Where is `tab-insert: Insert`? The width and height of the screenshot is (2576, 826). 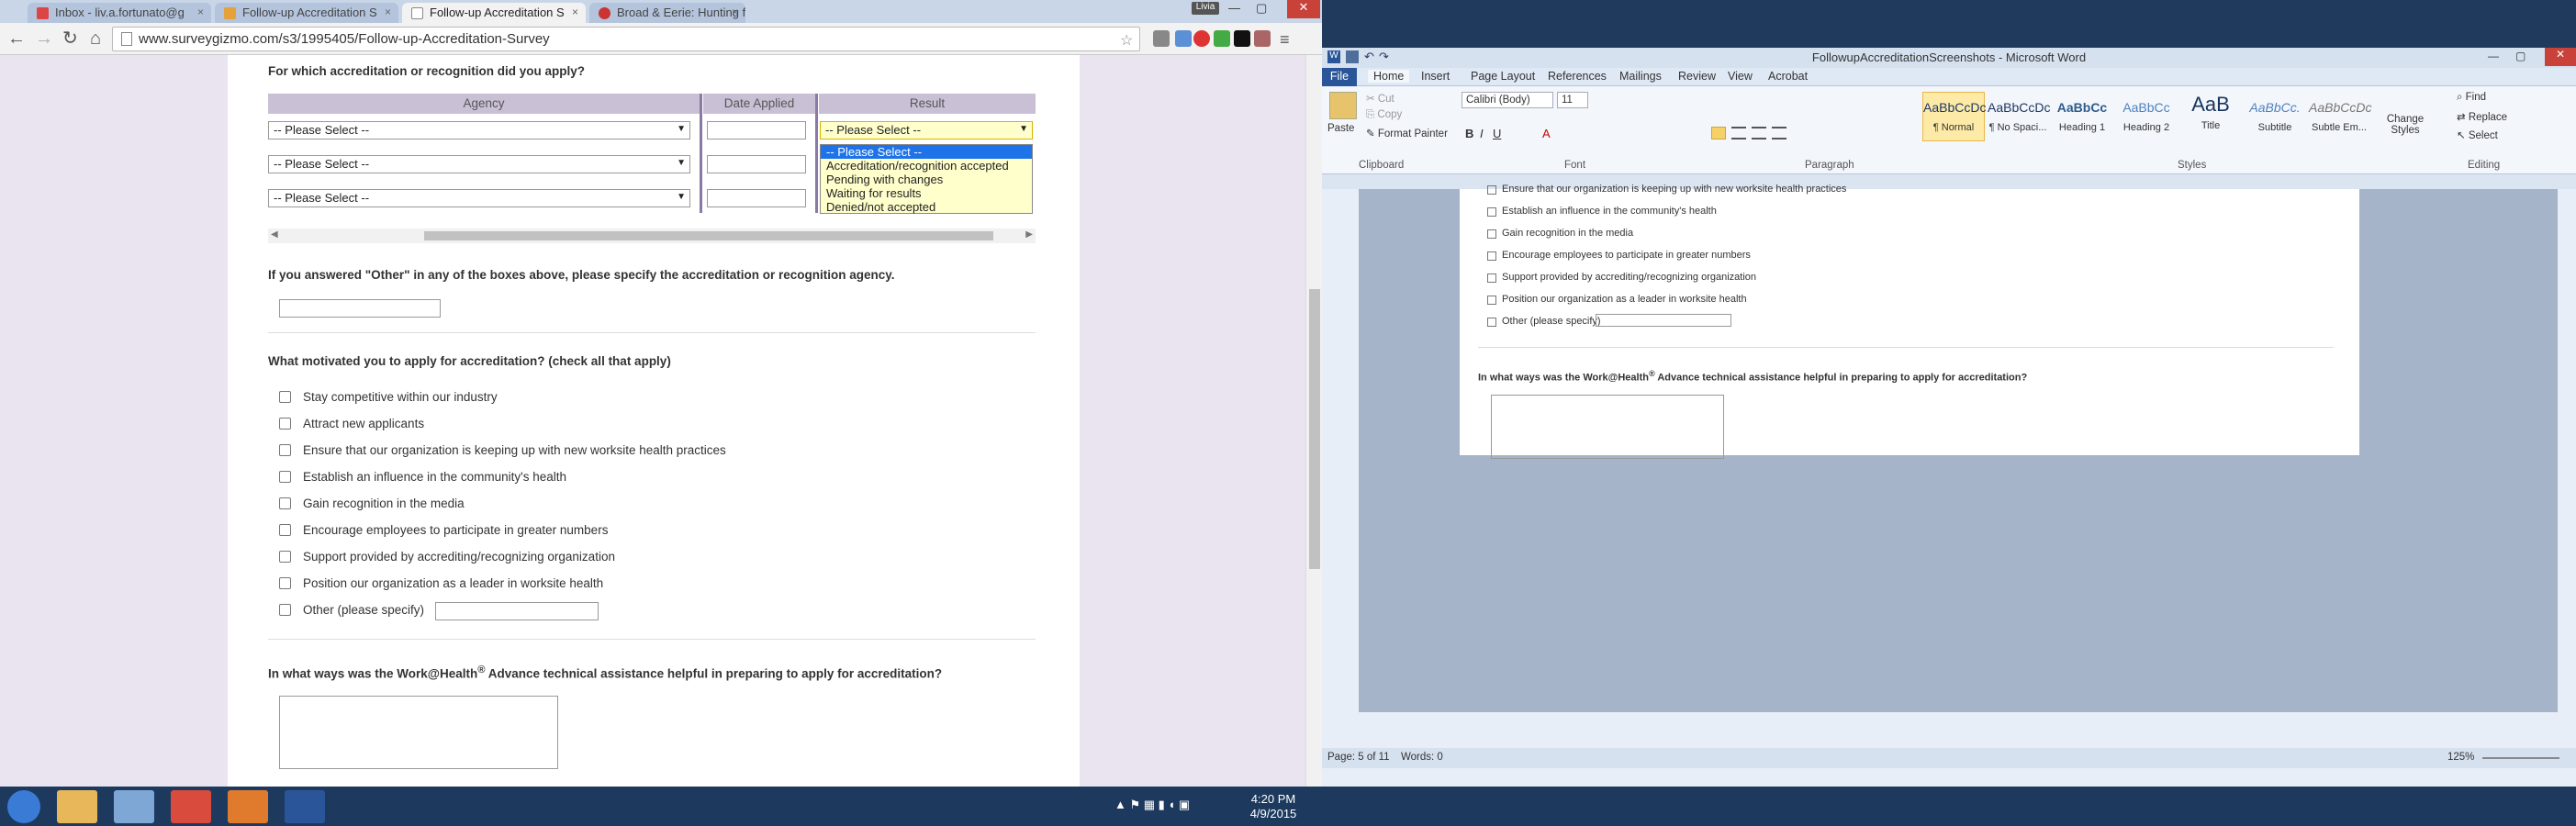
tab-insert: Insert is located at coordinates (1435, 77).